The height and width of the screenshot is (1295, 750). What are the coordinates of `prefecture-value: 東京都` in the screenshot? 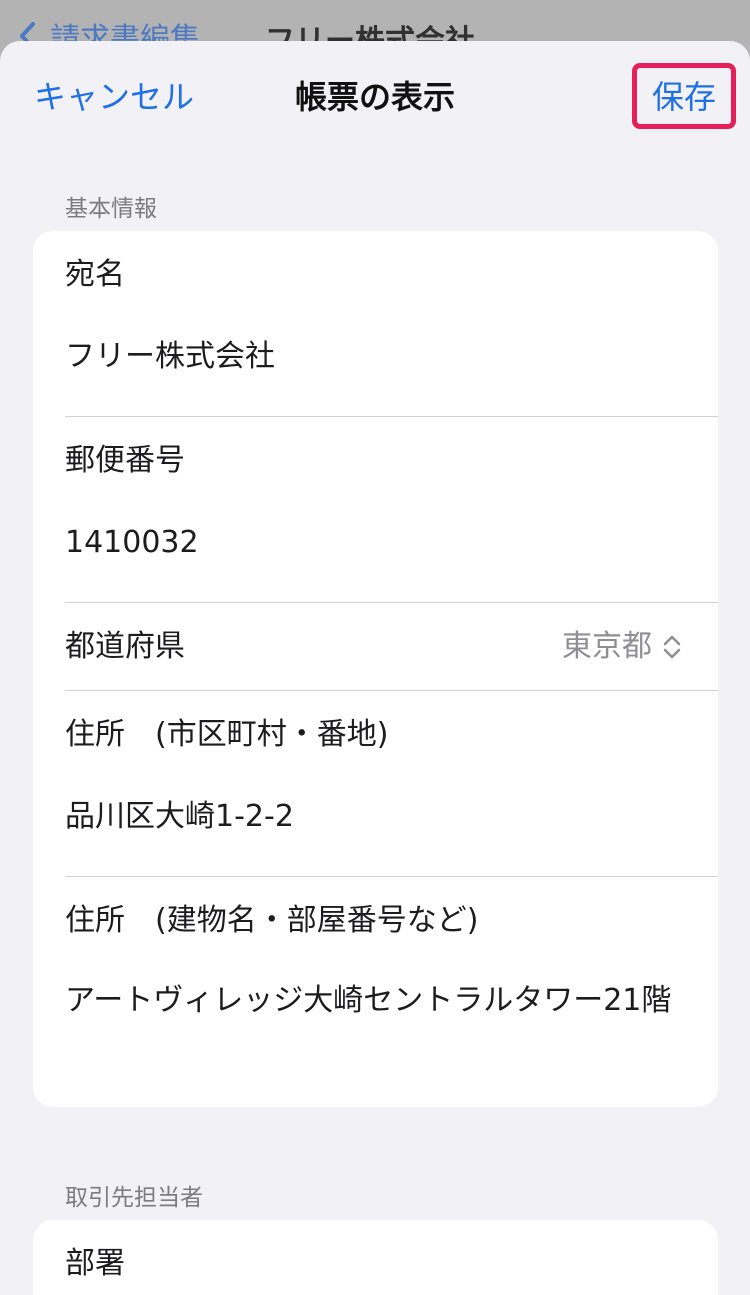 It's located at (607, 646).